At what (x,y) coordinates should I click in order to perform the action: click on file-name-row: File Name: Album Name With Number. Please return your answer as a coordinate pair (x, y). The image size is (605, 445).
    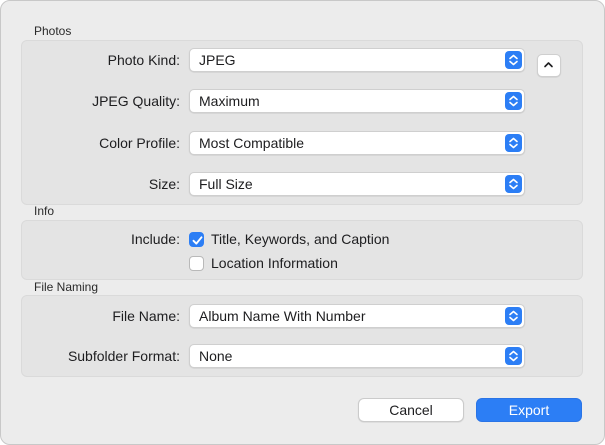
    Looking at the image, I should click on (302, 316).